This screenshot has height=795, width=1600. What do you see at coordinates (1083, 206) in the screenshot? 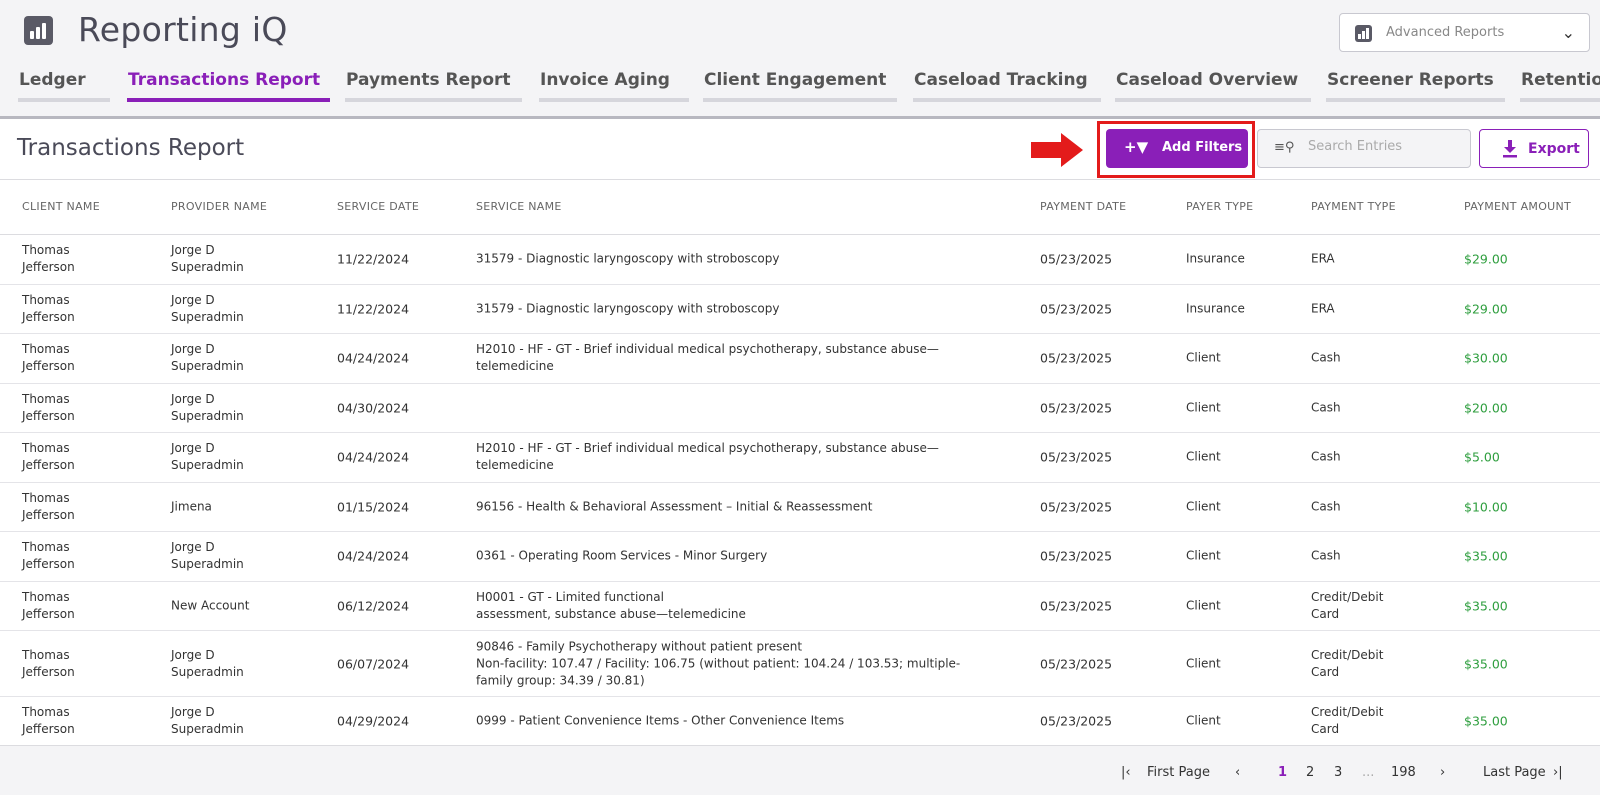
I see `column-header-payment-date: PAYMENT DATE` at bounding box center [1083, 206].